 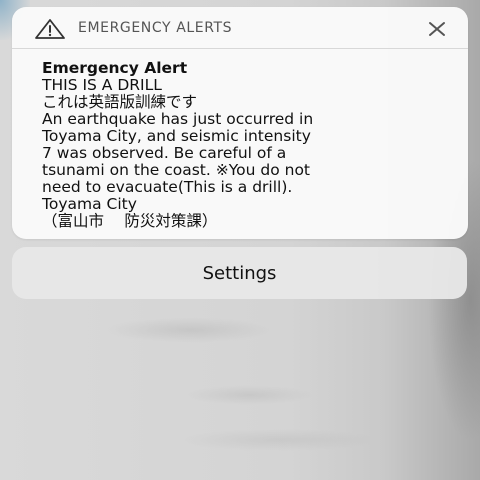 I want to click on alert-line-message-3: 7 was observed. Be careful of a, so click(x=164, y=153).